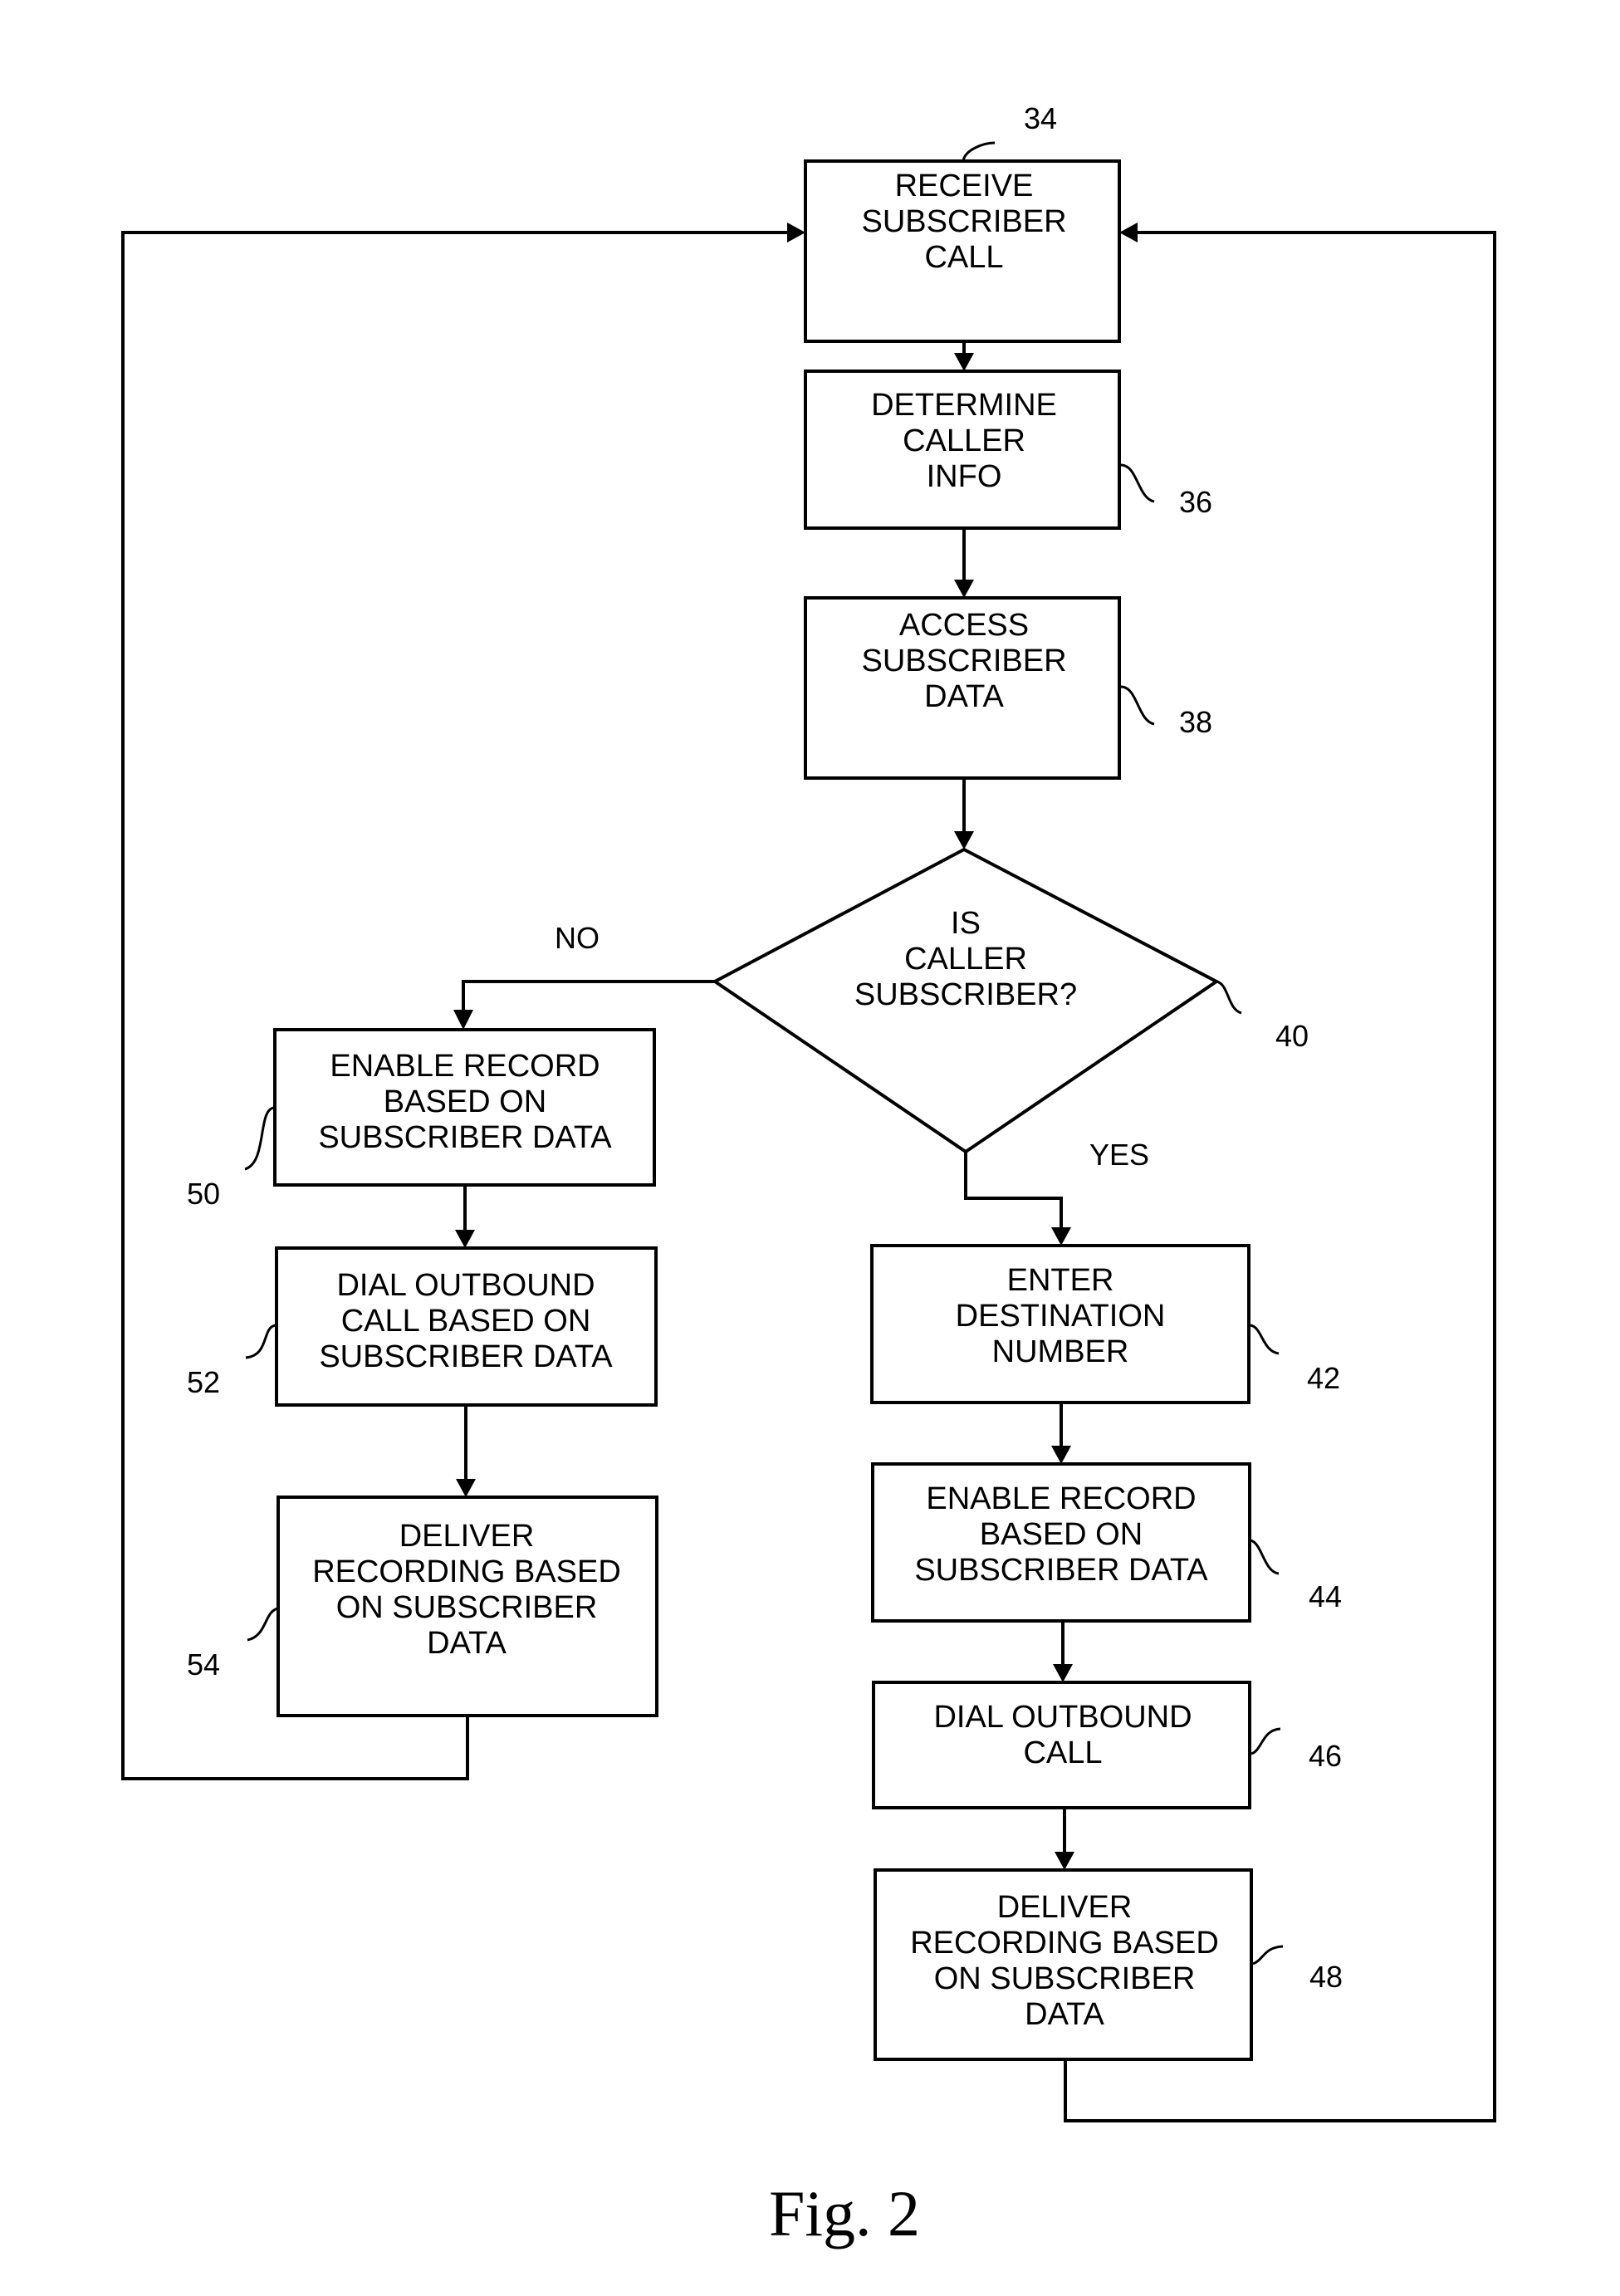 This screenshot has height=2296, width=1620. I want to click on ref-numeral-46: 46, so click(1326, 1756).